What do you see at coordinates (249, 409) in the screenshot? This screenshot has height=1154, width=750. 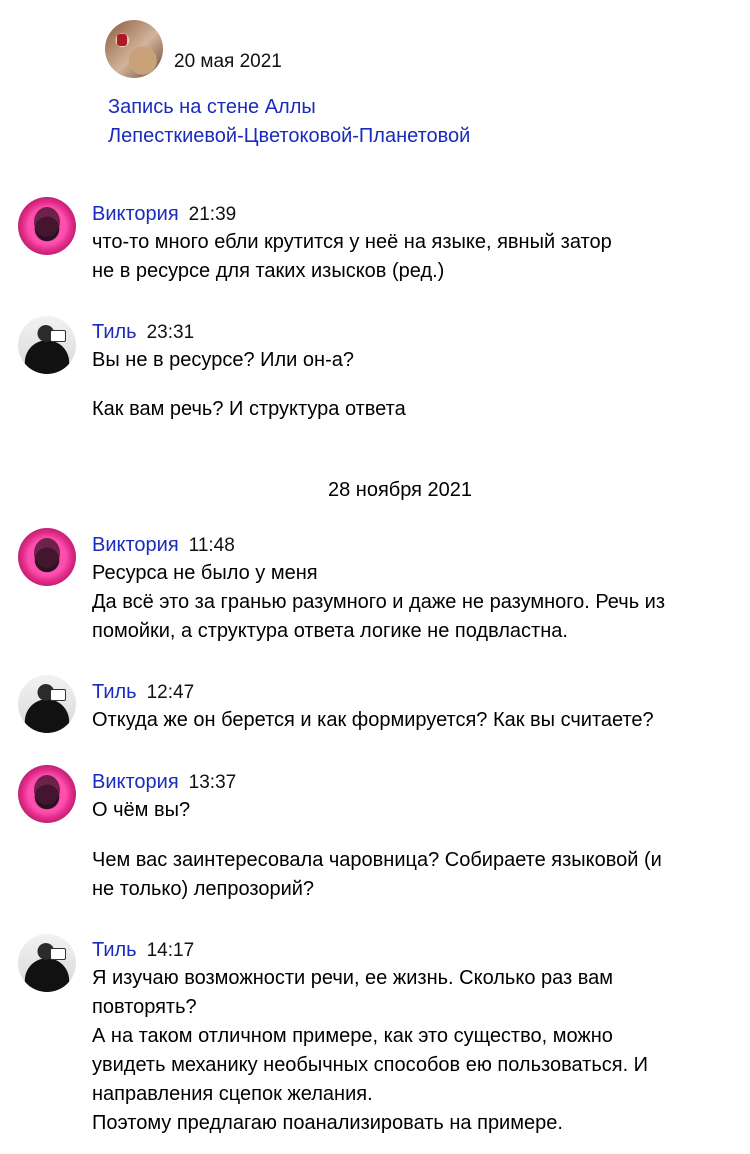 I see `message-text: Как вам речь? И структура ответа` at bounding box center [249, 409].